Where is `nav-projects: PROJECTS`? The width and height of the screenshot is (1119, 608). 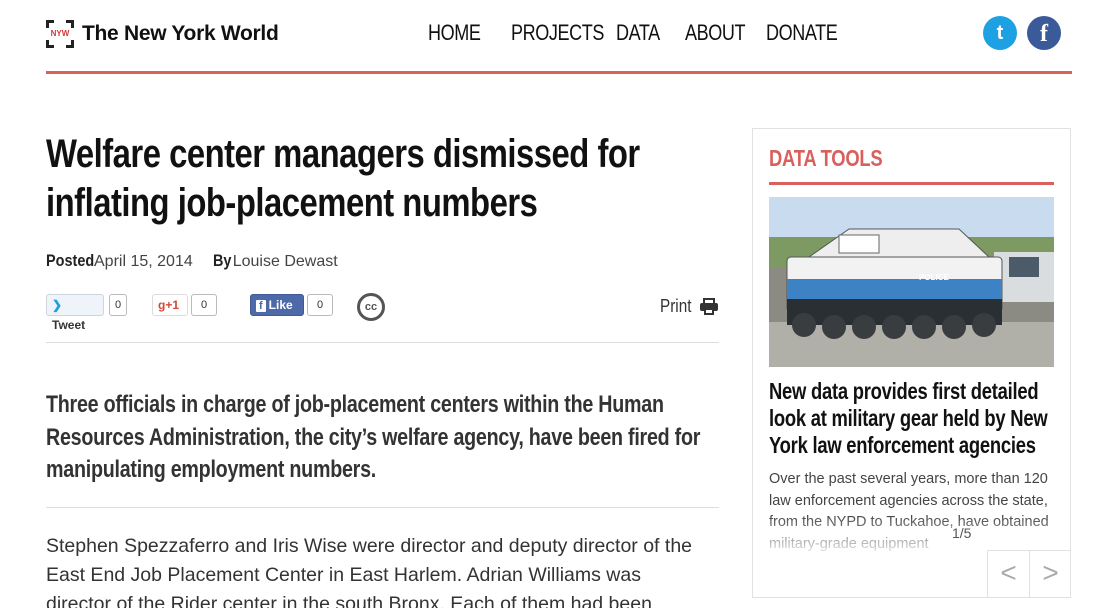 nav-projects: PROJECTS is located at coordinates (557, 33).